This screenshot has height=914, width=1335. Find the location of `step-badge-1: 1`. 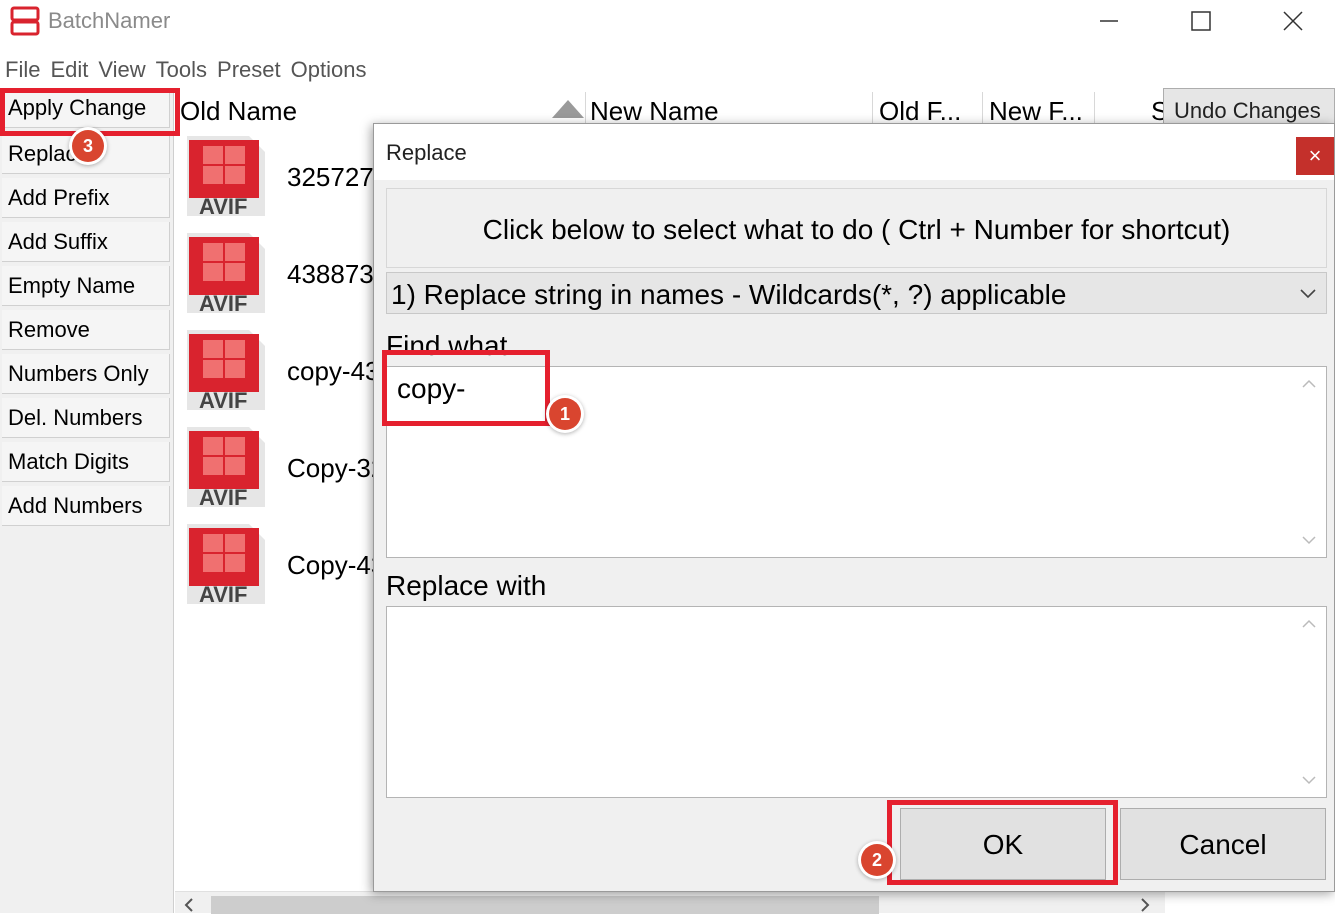

step-badge-1: 1 is located at coordinates (565, 414).